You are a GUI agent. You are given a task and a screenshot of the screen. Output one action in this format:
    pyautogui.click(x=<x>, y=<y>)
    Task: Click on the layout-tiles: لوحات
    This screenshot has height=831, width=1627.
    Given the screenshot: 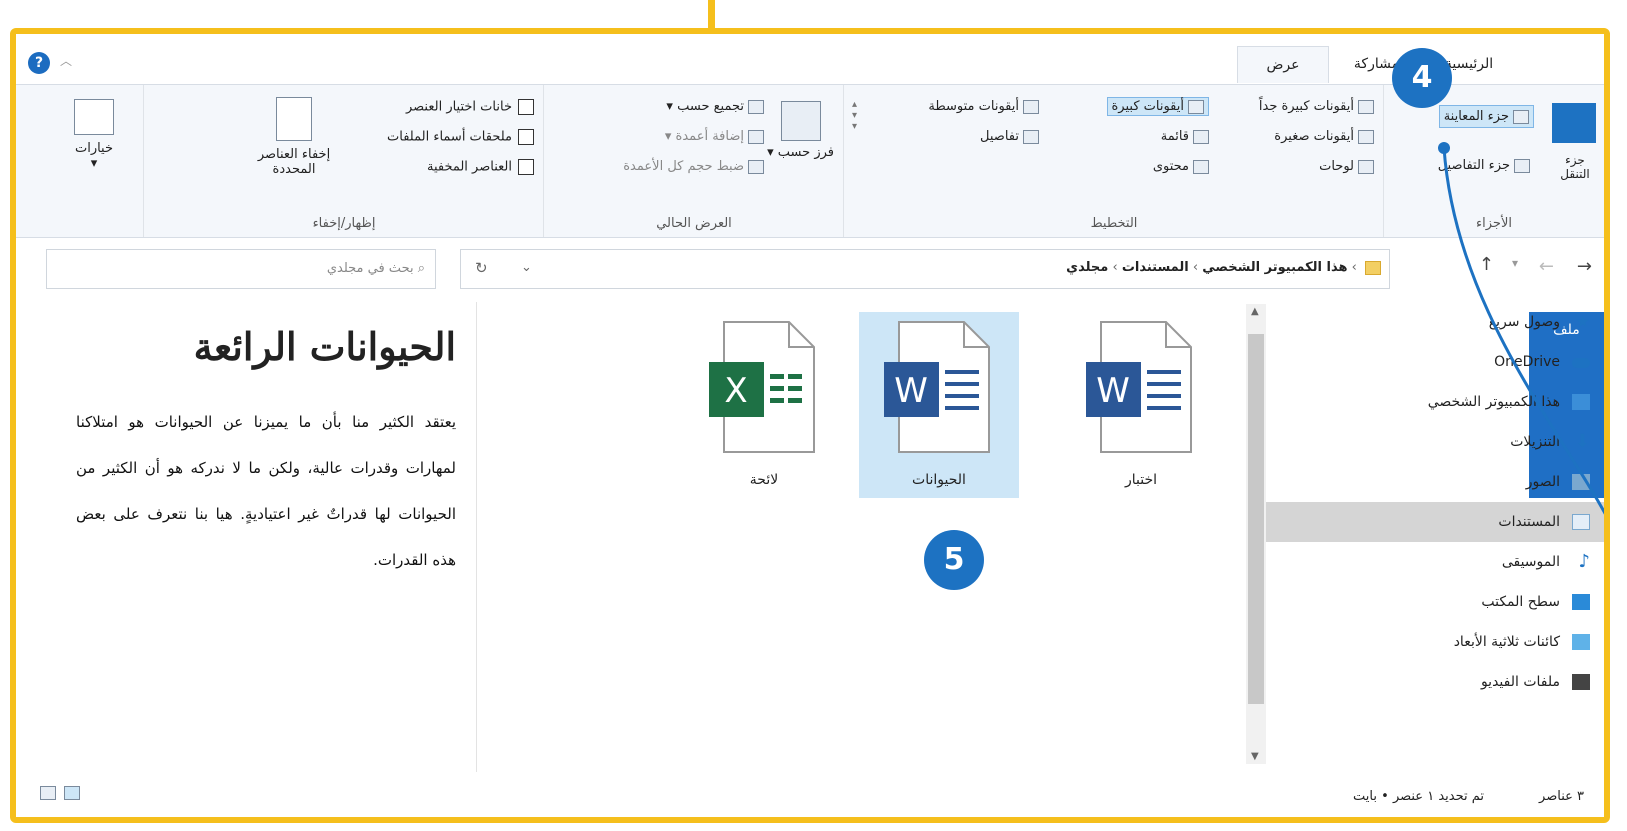 What is the action you would take?
    pyautogui.click(x=1346, y=166)
    